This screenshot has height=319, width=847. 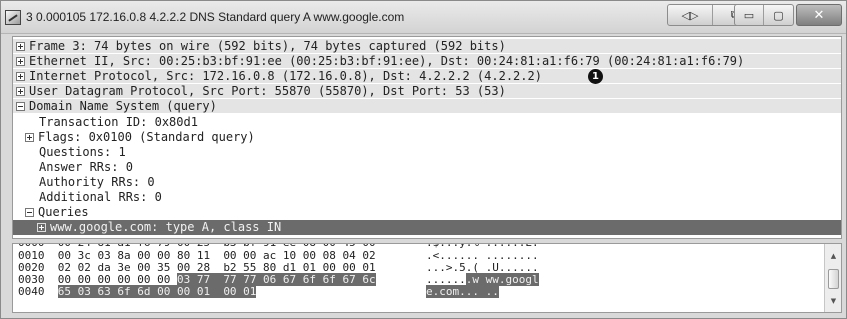 I want to click on tree-row: Flags: 0x0100 (Standard query), so click(x=427, y=137).